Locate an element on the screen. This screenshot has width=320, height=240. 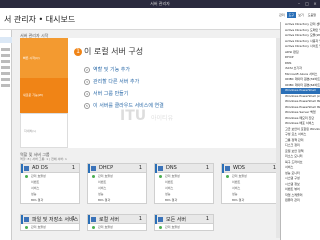
tools-menu-item: 컴퓨터 관리 is located at coordinates (300, 201).